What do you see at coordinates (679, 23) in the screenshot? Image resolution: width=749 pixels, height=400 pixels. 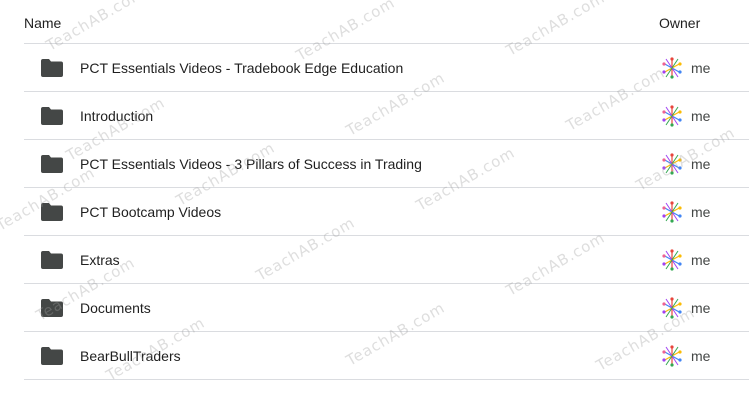 I see `owner-column-header: Owner` at bounding box center [679, 23].